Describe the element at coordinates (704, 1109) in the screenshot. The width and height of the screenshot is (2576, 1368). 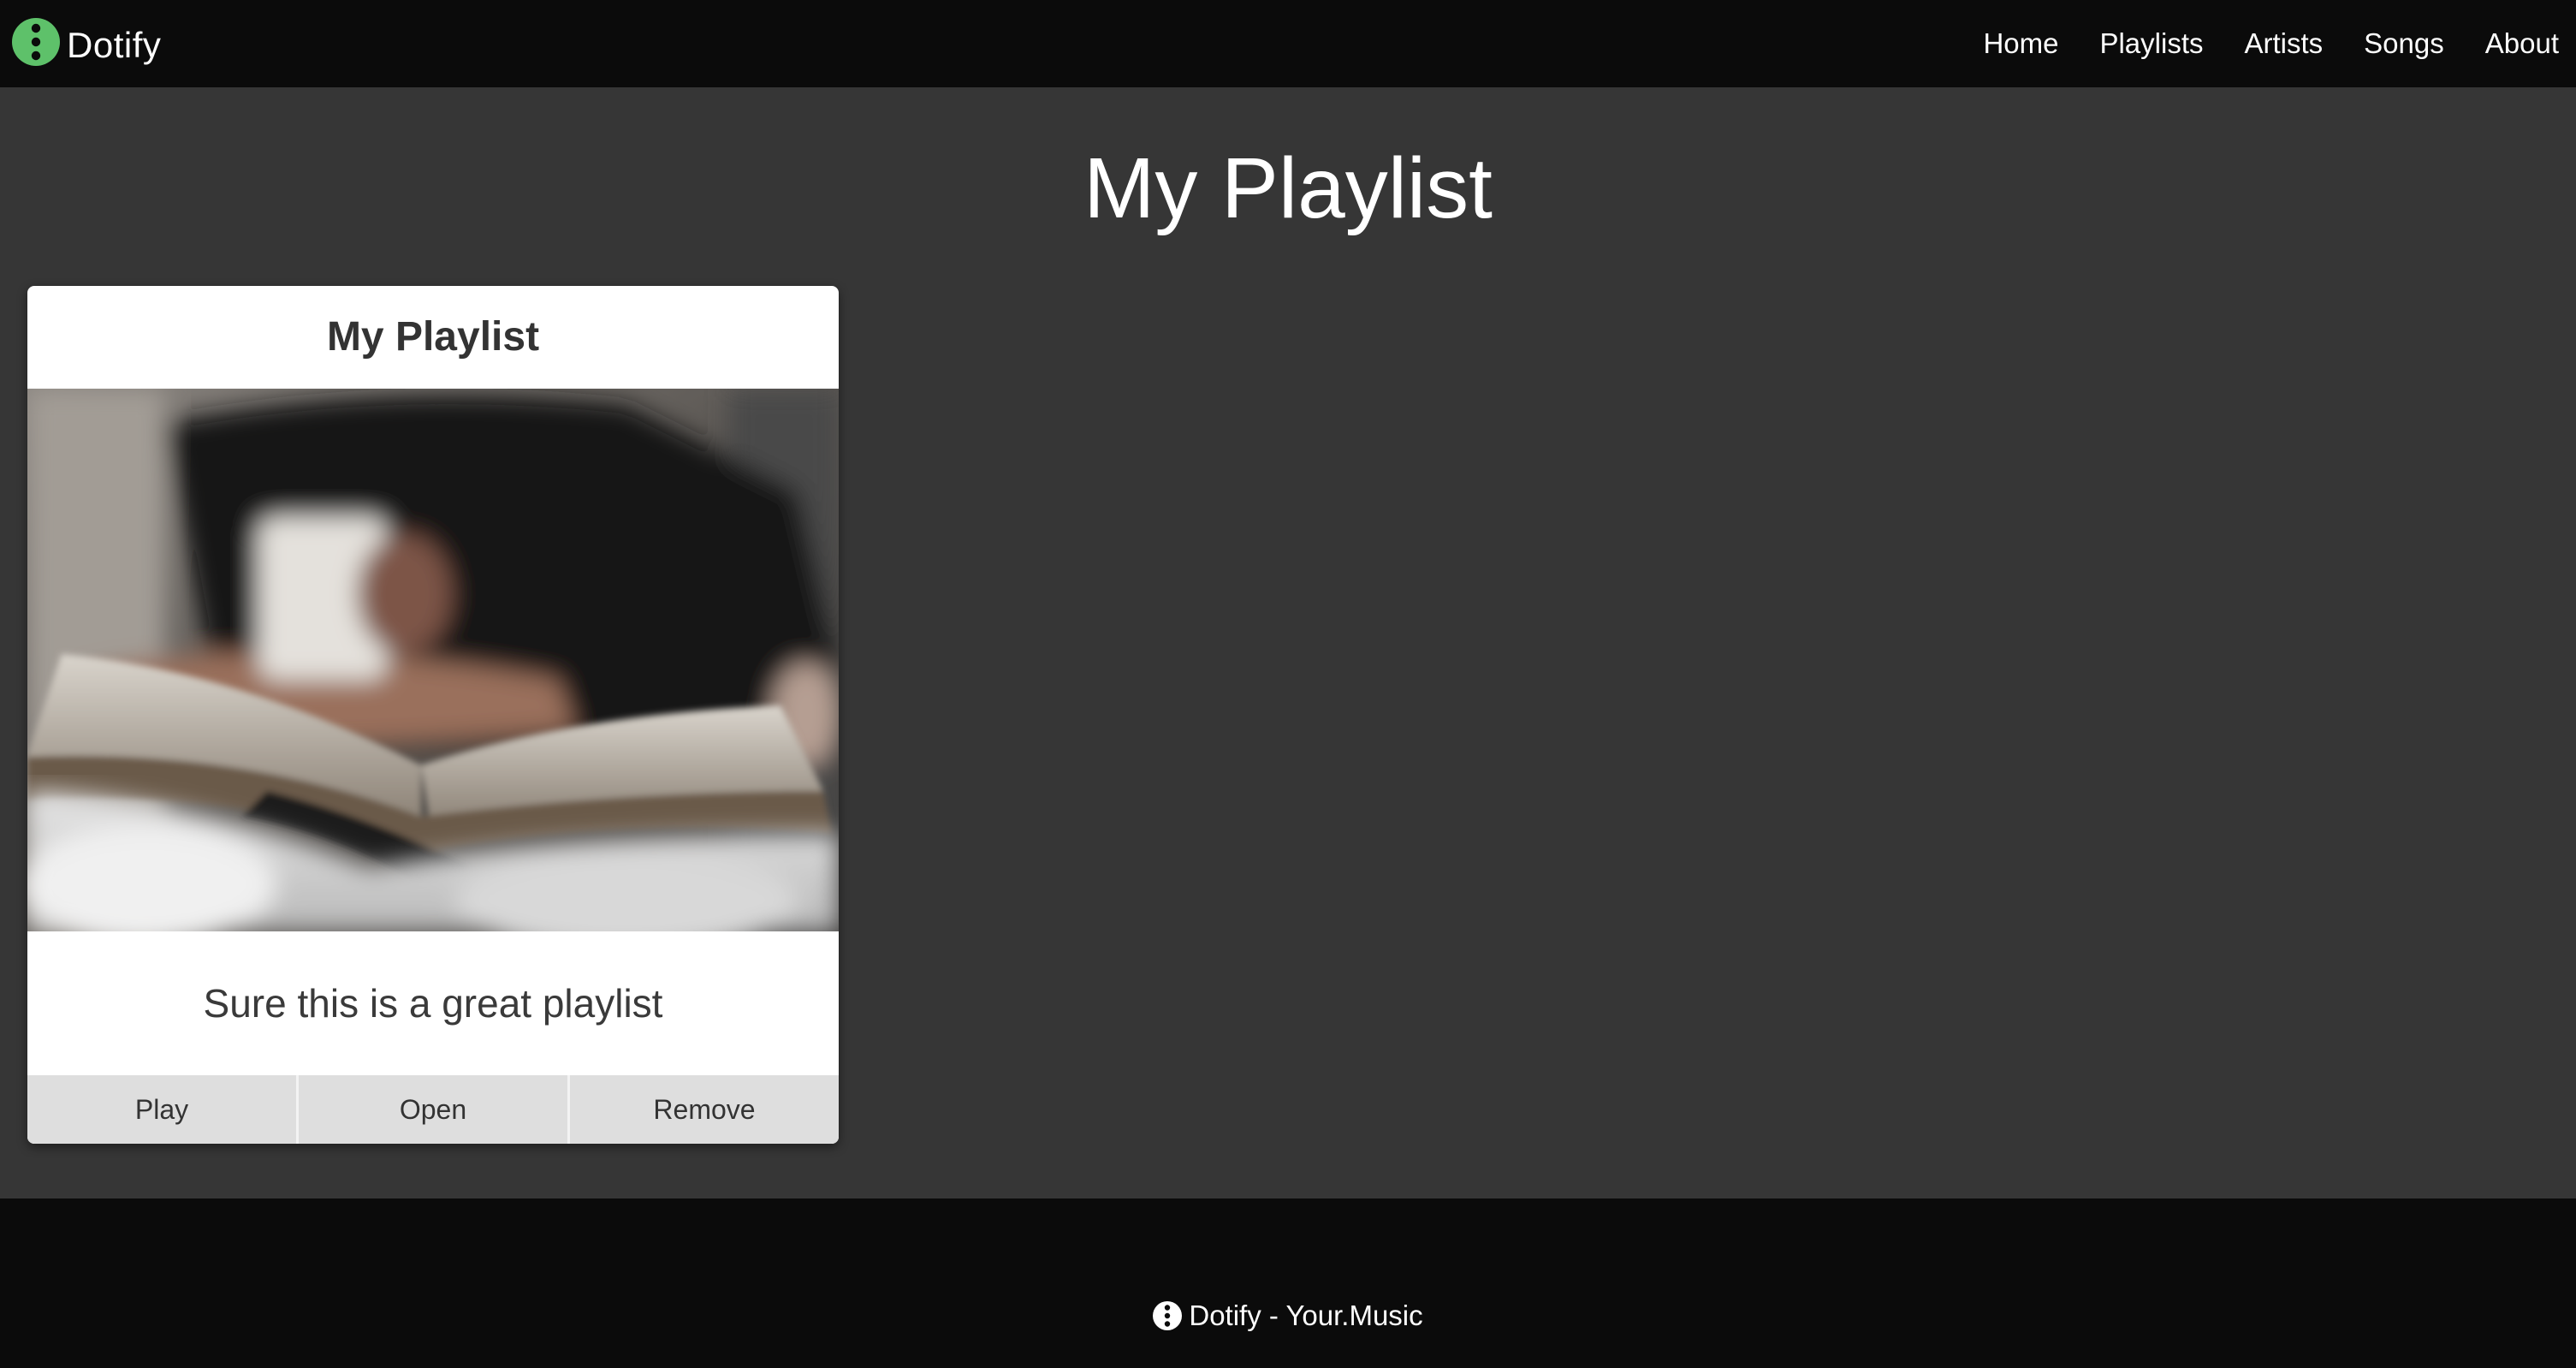
I see `remove-button: Remove` at that location.